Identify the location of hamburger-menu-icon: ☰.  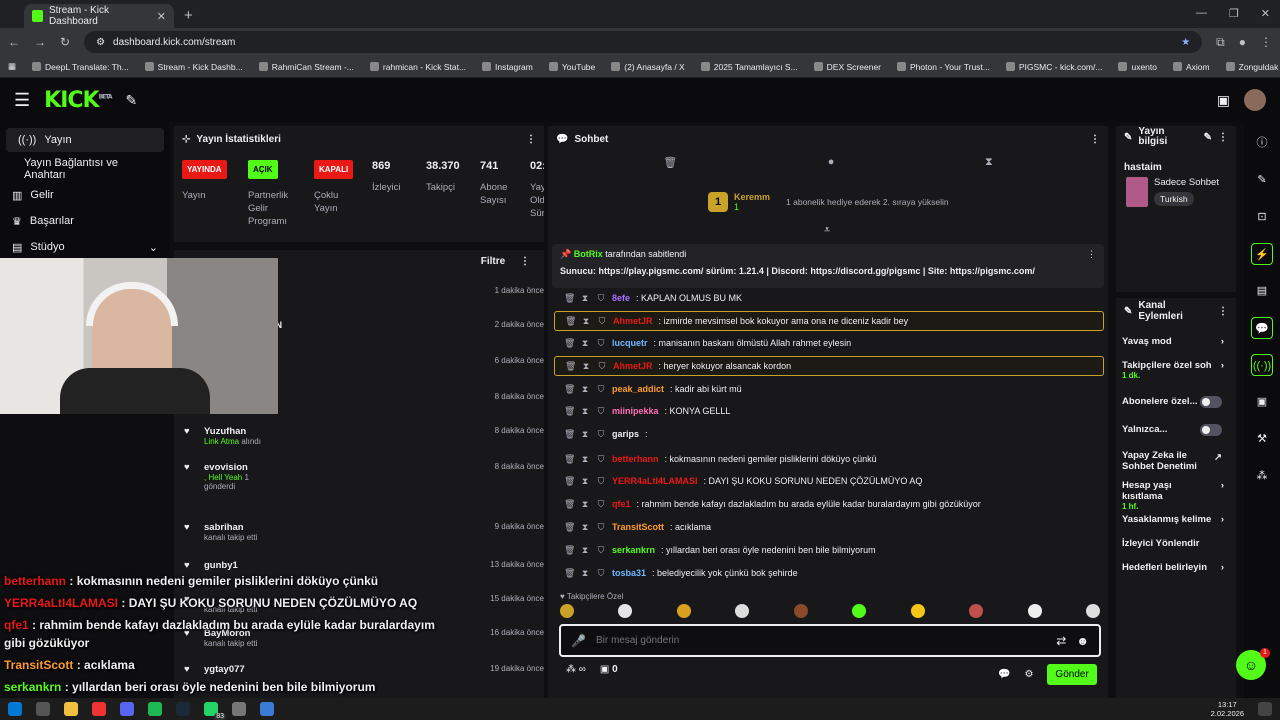
(22, 100).